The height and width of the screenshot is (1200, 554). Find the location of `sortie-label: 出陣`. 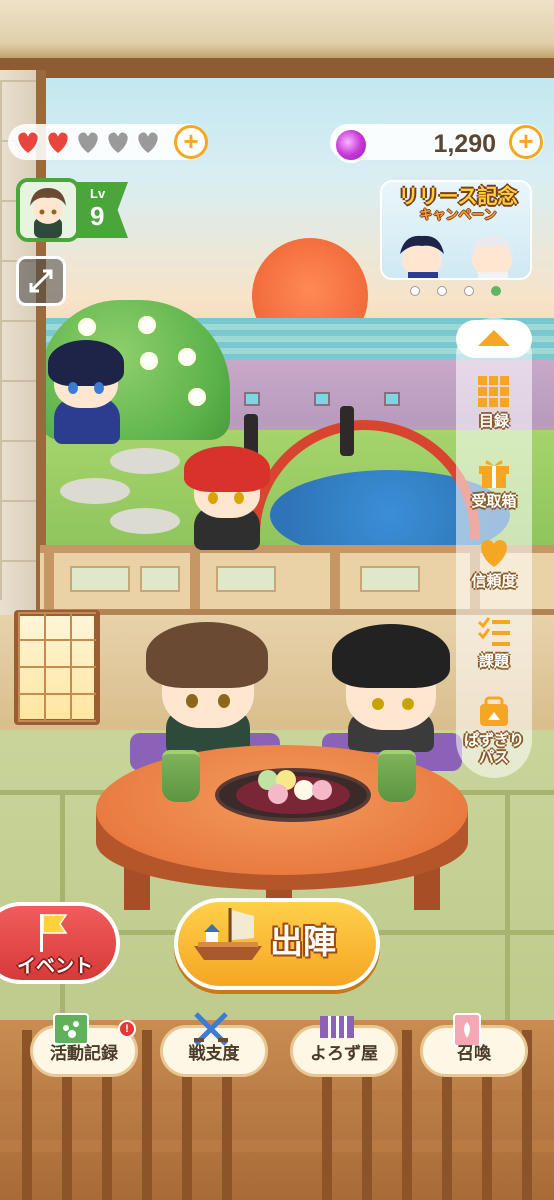

sortie-label: 出陣 is located at coordinates (303, 941).